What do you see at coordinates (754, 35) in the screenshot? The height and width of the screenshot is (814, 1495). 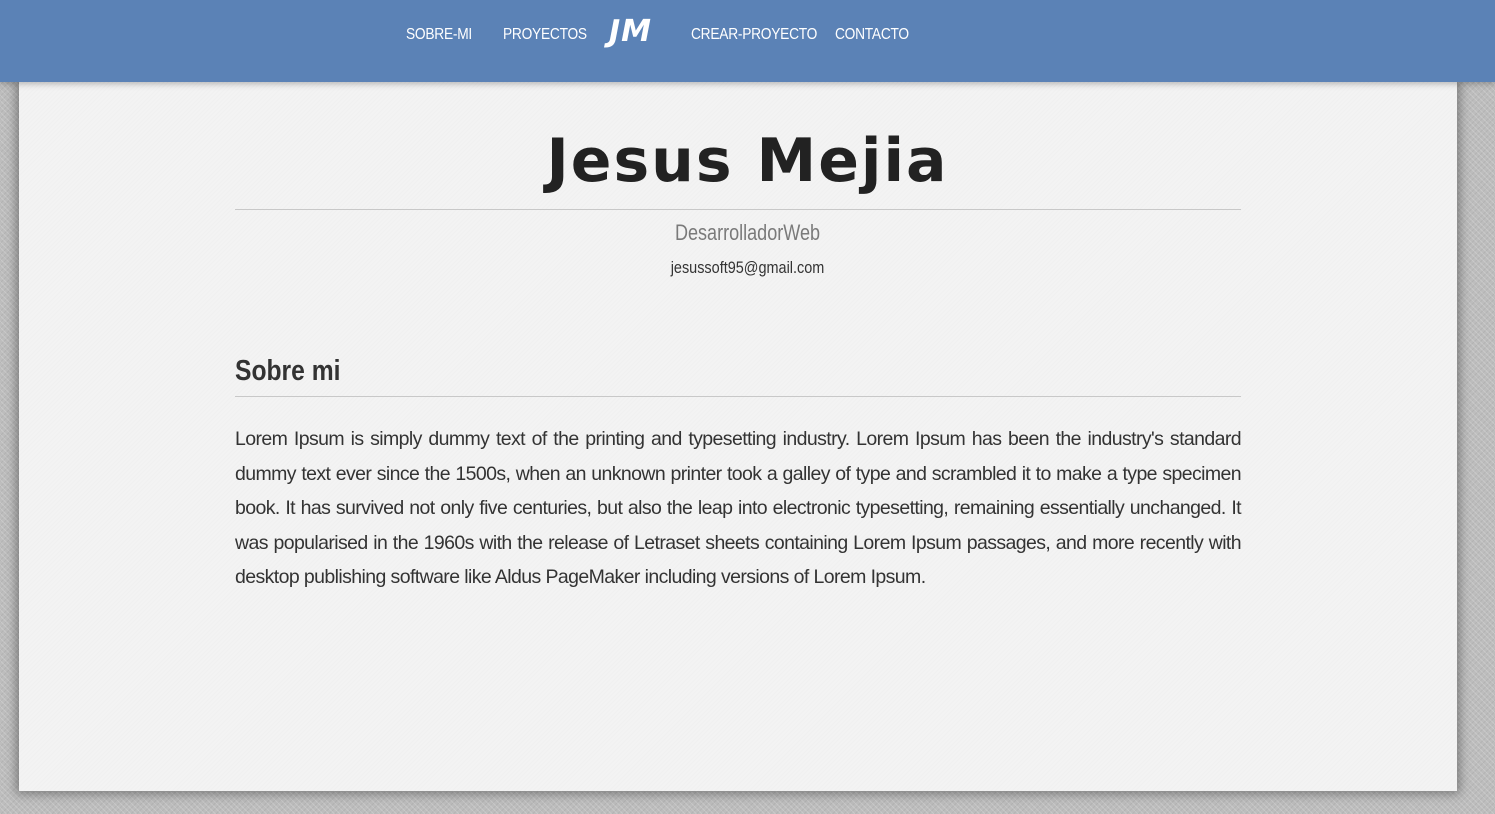 I see `nav-link-crear-proyecto: CREAR-PROYECTO` at bounding box center [754, 35].